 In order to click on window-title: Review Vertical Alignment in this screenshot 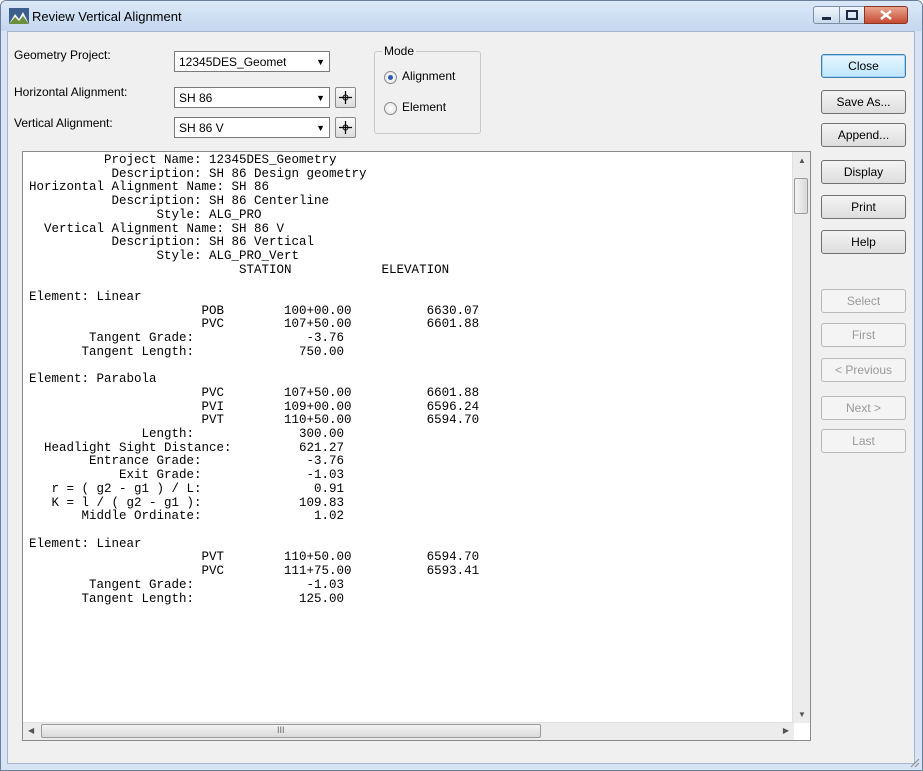, I will do `click(107, 16)`.